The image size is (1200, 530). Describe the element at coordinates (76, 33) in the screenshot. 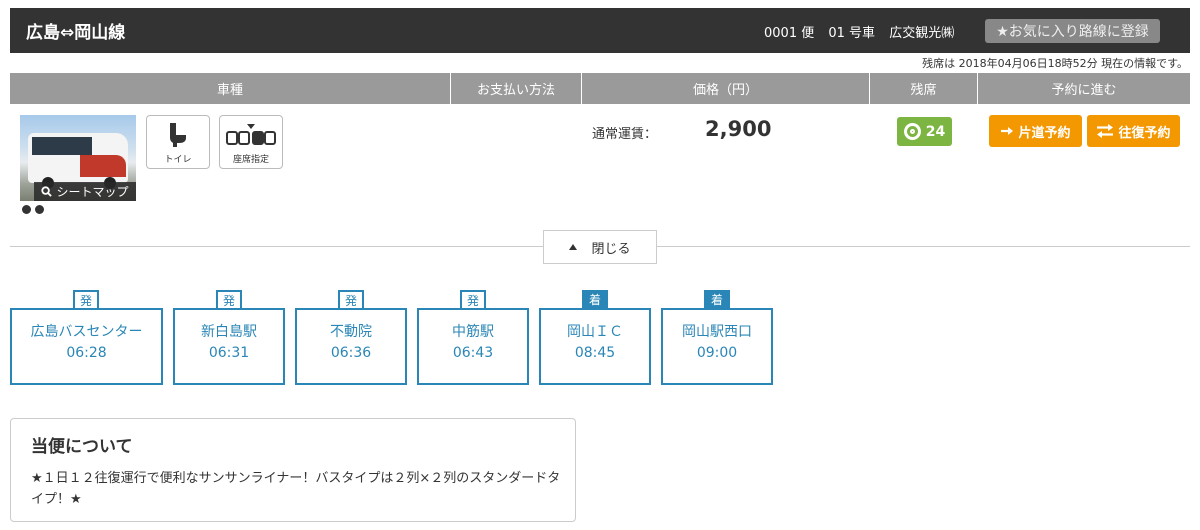

I see `route-title: 広島⇔岡山線` at that location.